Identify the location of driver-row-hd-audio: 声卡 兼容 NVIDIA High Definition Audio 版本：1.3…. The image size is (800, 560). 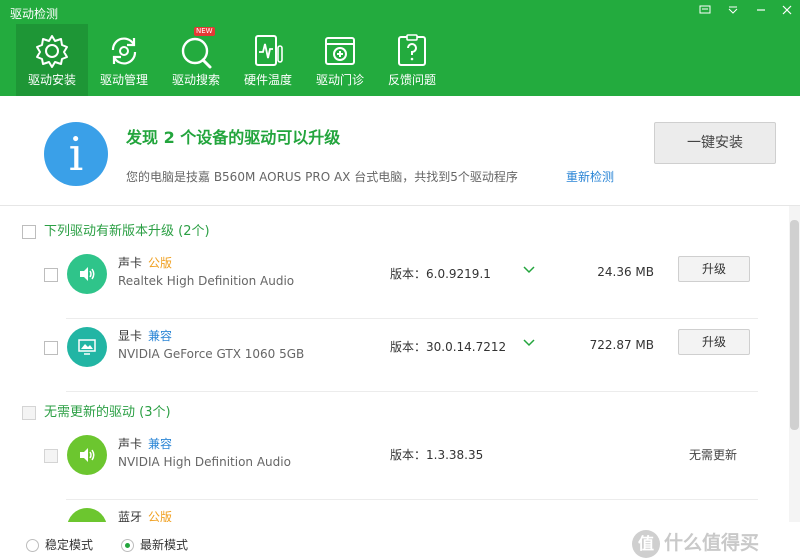
(394, 463).